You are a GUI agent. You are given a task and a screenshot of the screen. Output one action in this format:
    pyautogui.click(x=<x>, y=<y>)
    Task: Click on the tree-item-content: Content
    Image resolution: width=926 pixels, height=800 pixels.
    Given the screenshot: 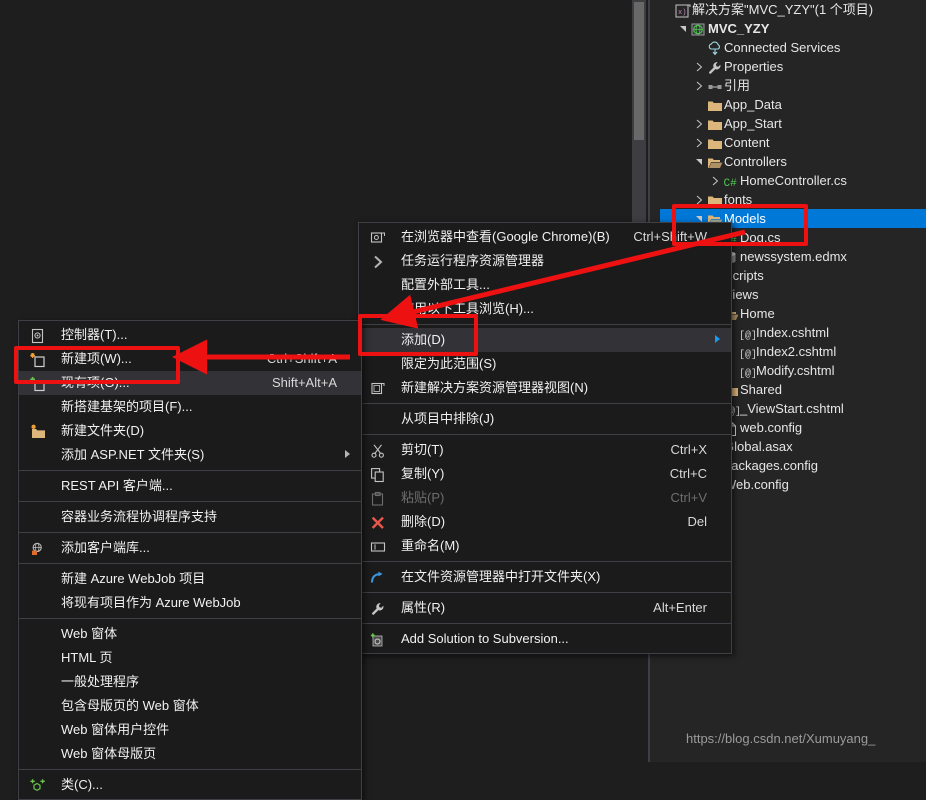 What is the action you would take?
    pyautogui.click(x=793, y=142)
    